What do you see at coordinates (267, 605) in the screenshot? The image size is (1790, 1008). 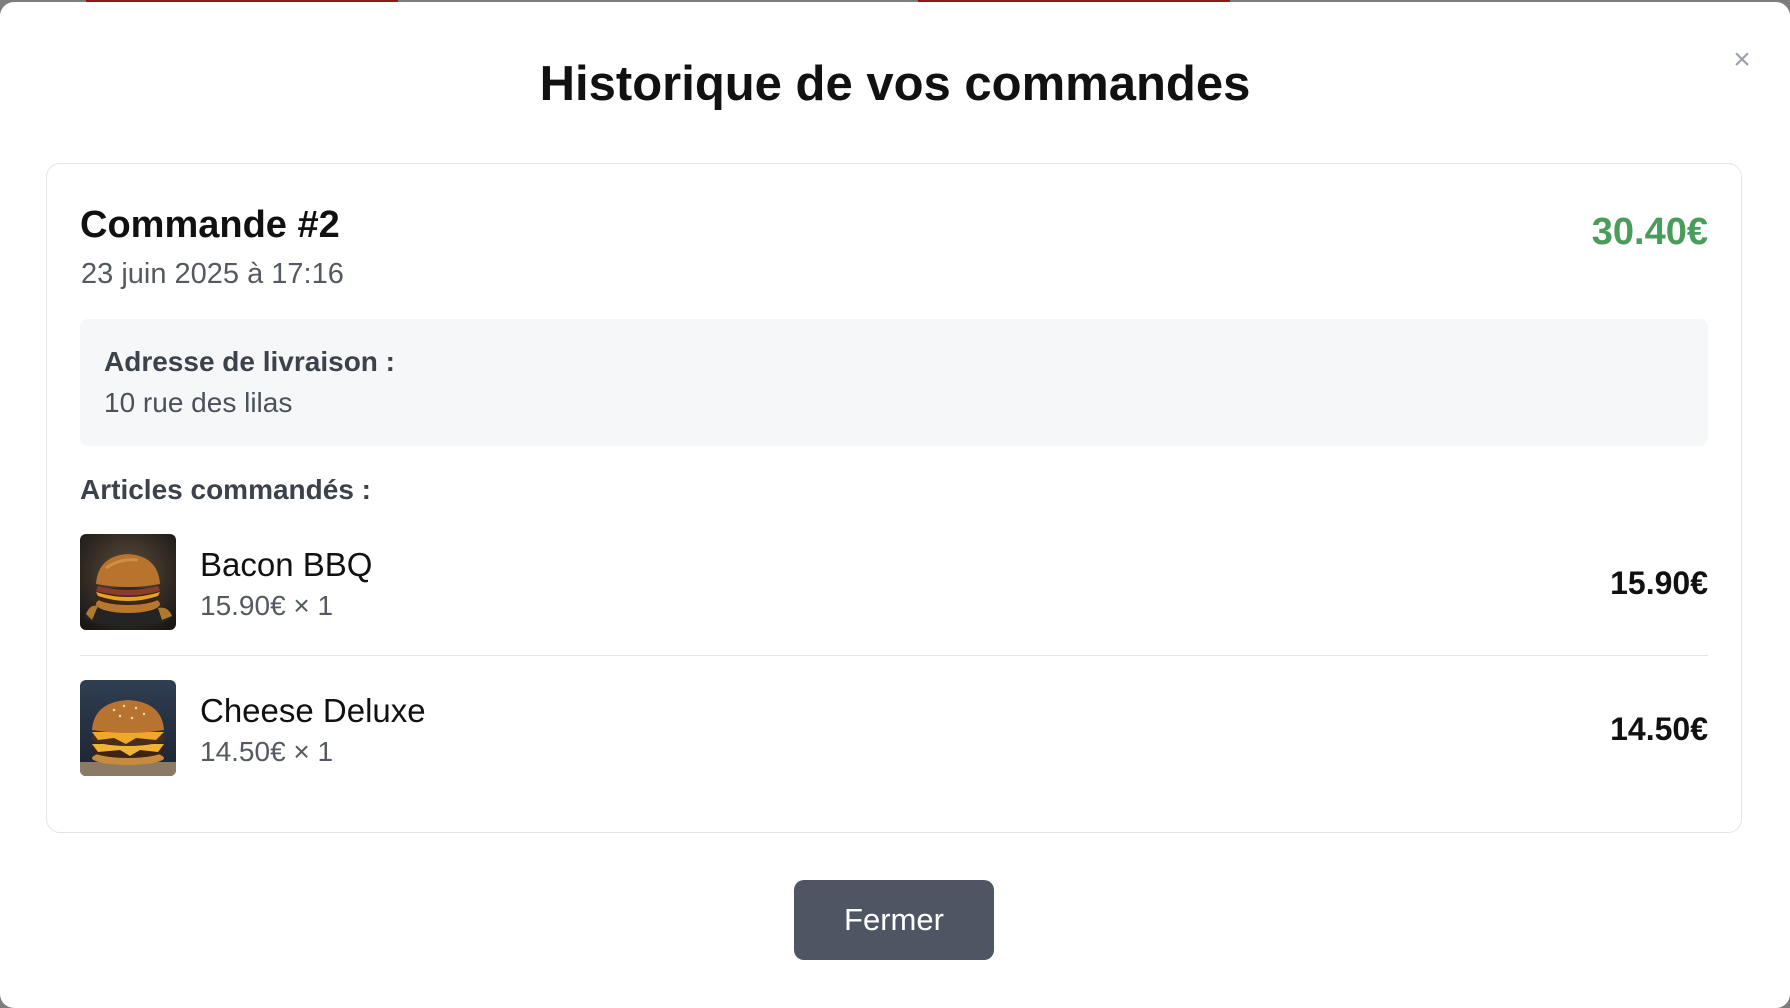 I see `item-unit-price-quantity: 15.90€ × 1` at bounding box center [267, 605].